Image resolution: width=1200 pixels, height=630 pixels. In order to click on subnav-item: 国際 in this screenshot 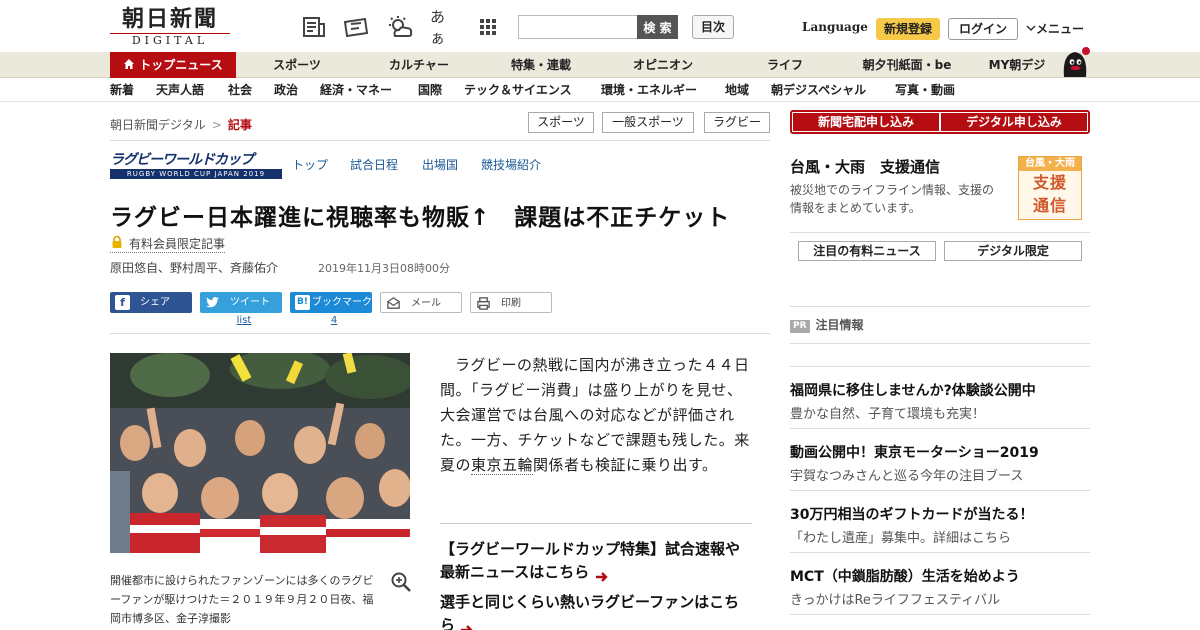, I will do `click(430, 90)`.